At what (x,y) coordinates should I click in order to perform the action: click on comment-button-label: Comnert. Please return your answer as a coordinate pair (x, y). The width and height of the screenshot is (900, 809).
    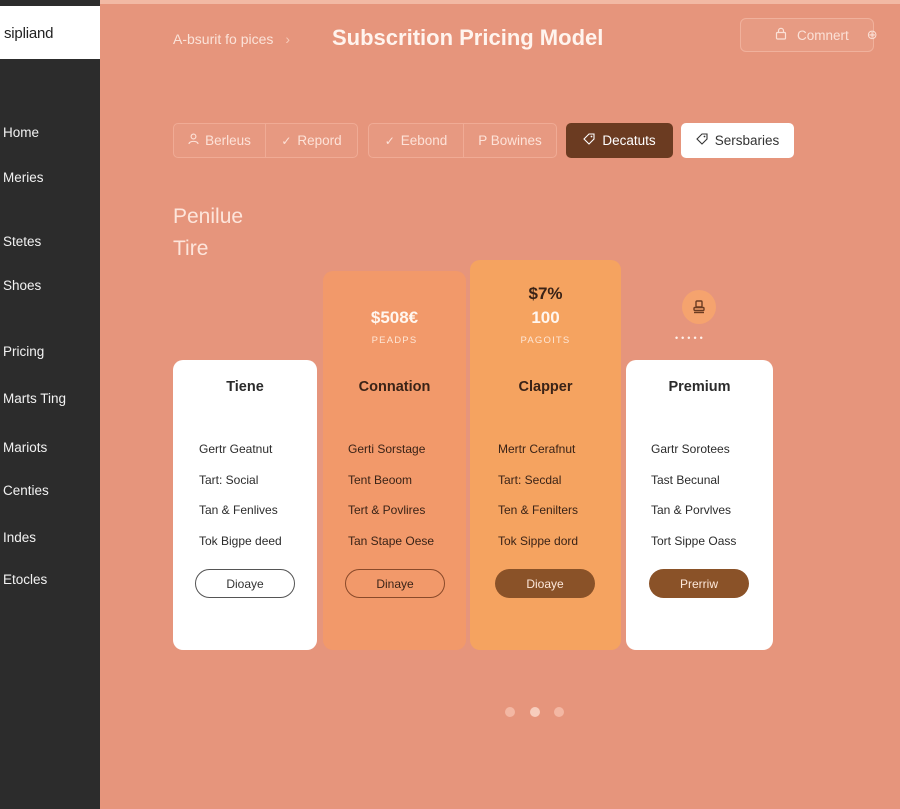
    Looking at the image, I should click on (823, 35).